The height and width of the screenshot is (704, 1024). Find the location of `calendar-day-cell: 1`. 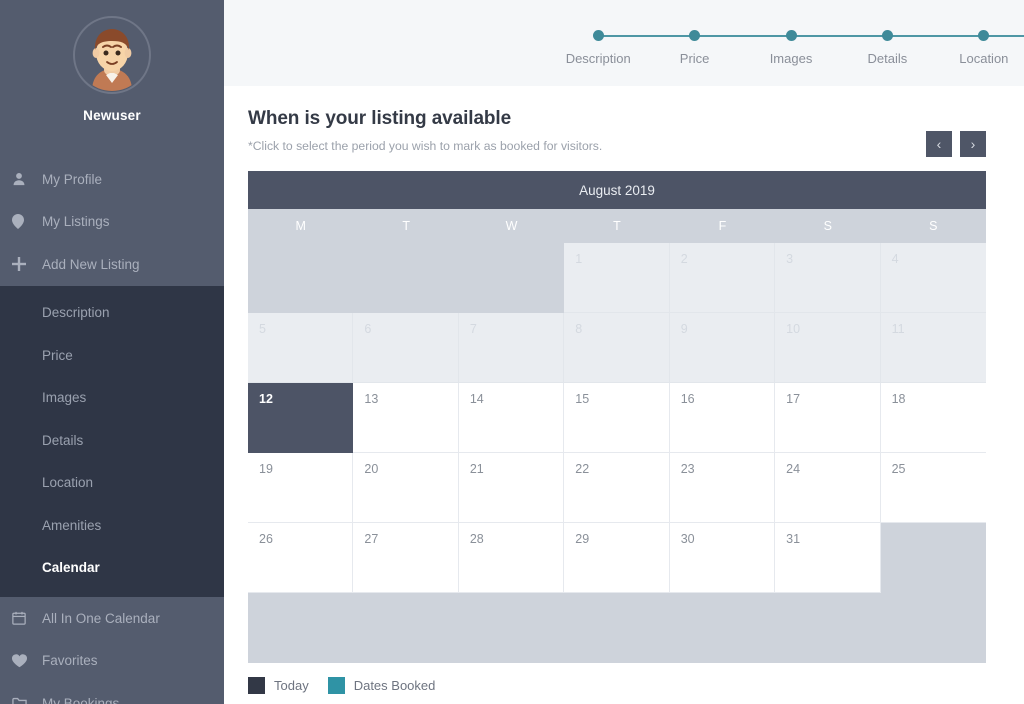

calendar-day-cell: 1 is located at coordinates (617, 278).